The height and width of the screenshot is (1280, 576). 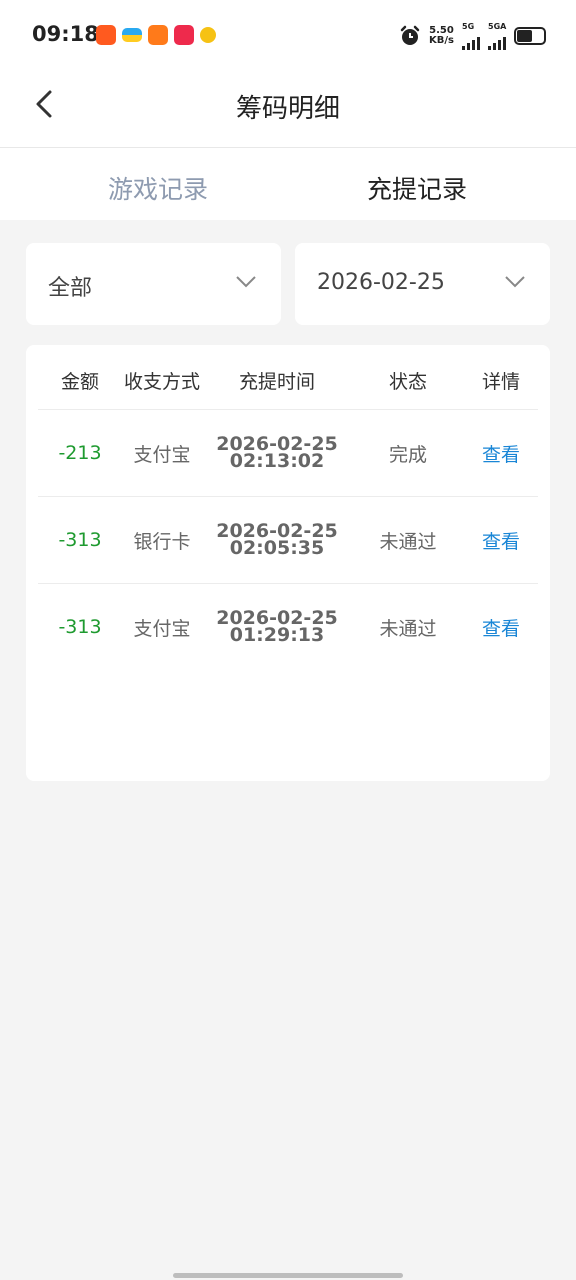 What do you see at coordinates (408, 454) in the screenshot?
I see `row-status: 完成` at bounding box center [408, 454].